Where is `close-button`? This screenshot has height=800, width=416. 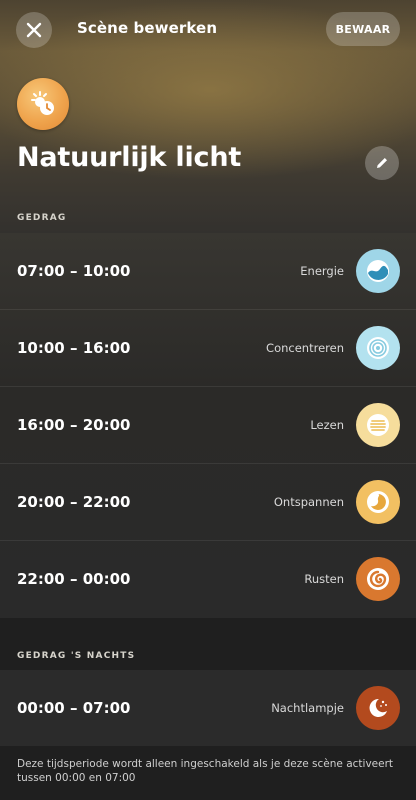
close-button is located at coordinates (34, 30).